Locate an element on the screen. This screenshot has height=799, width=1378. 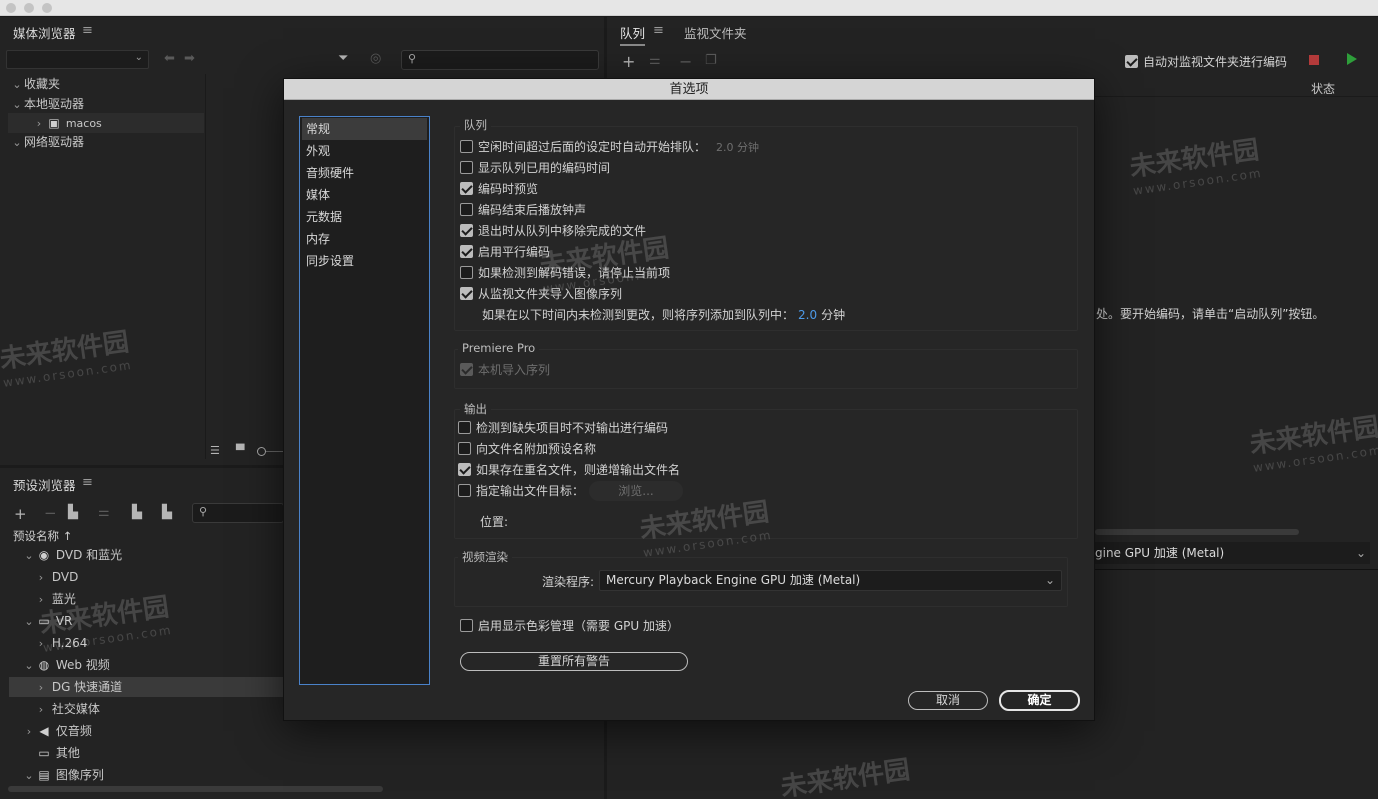
forward-arrow-icon: ➡ is located at coordinates (189, 58).